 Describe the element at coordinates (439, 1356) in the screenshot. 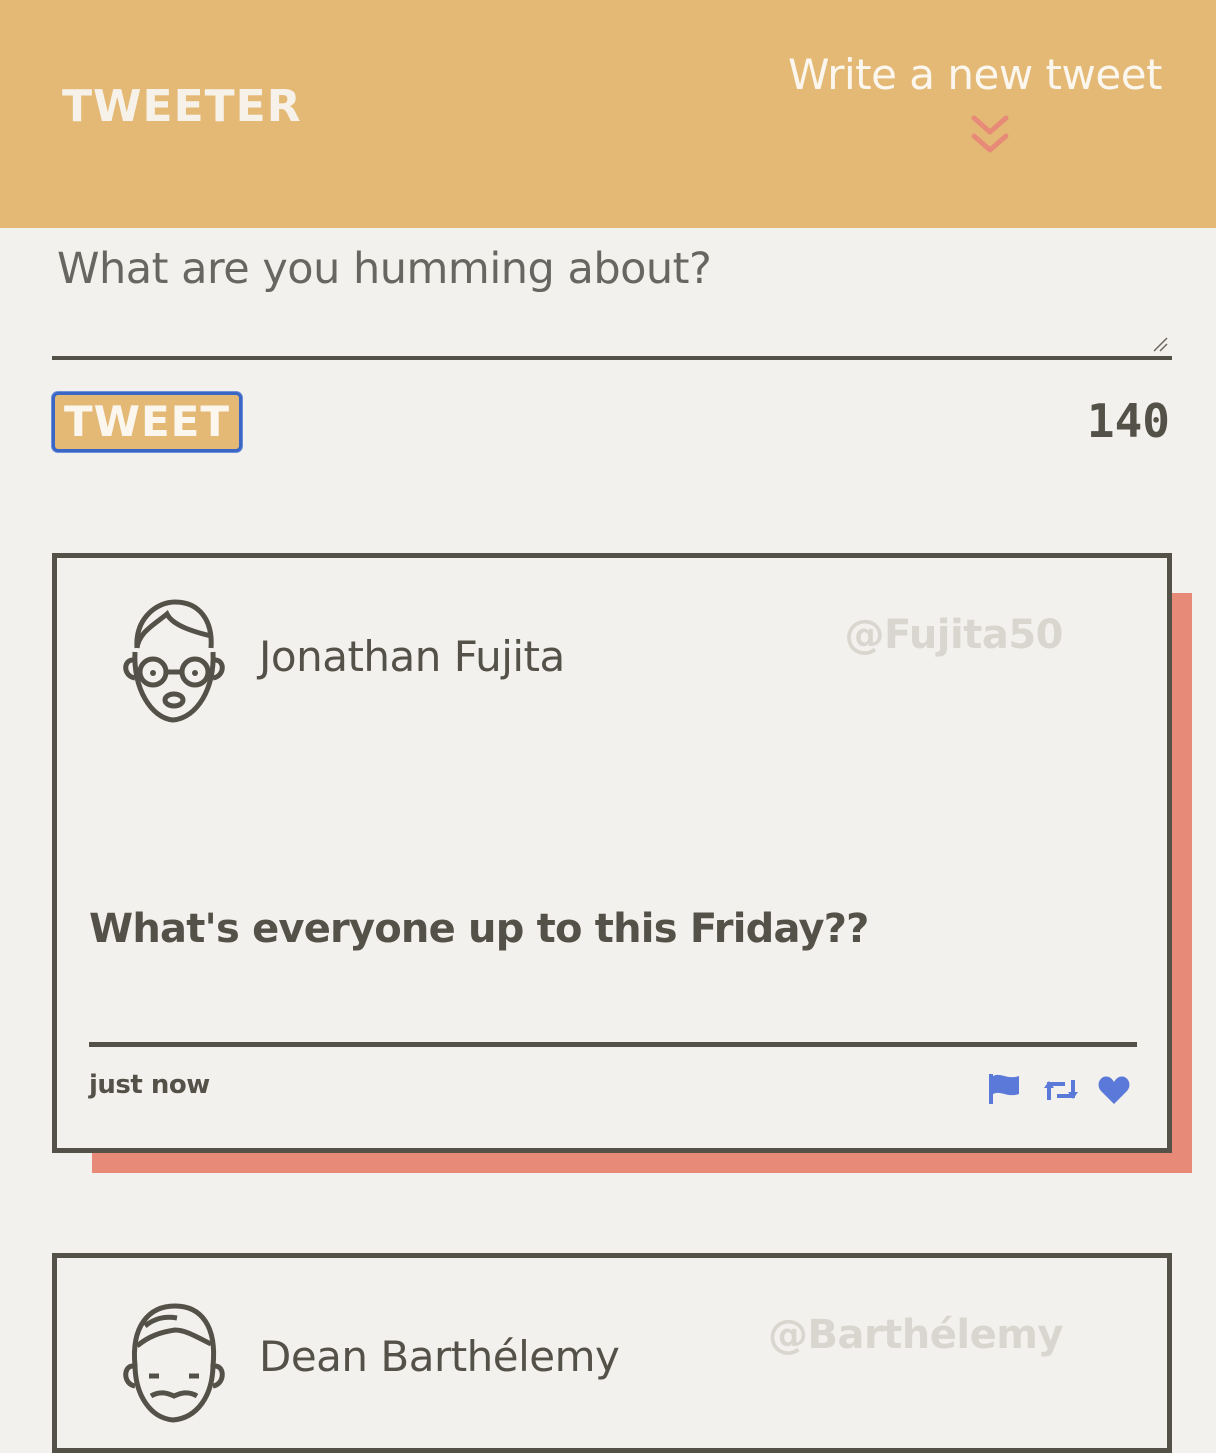

I see `tweet-author-name: Dean Barthélemy` at that location.